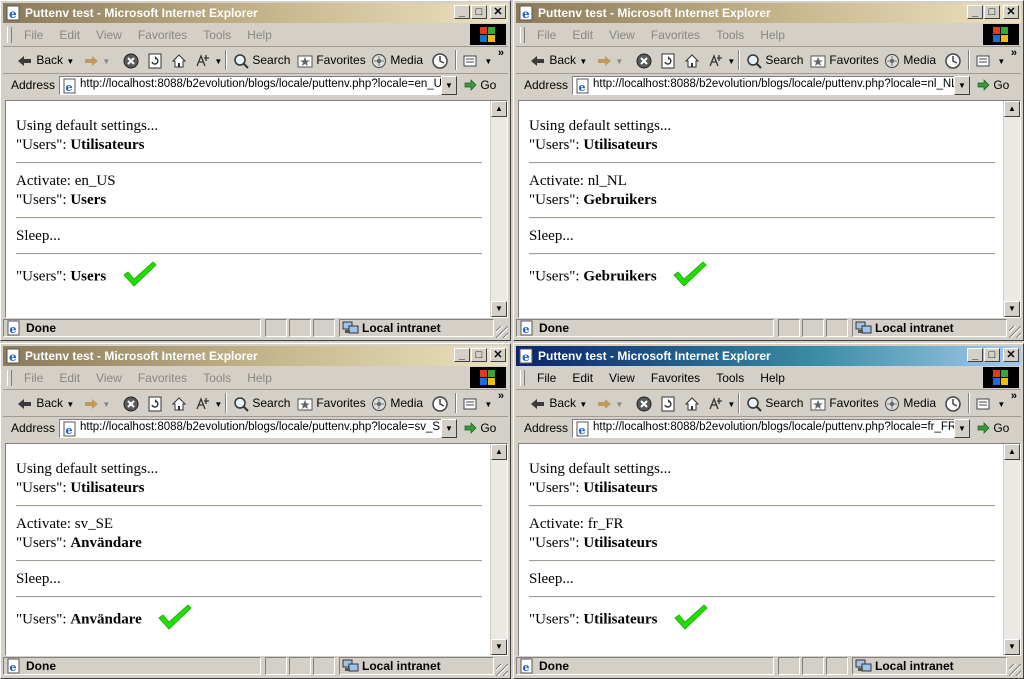 The width and height of the screenshot is (1024, 679). What do you see at coordinates (498, 12) in the screenshot?
I see `close-button: ✕` at bounding box center [498, 12].